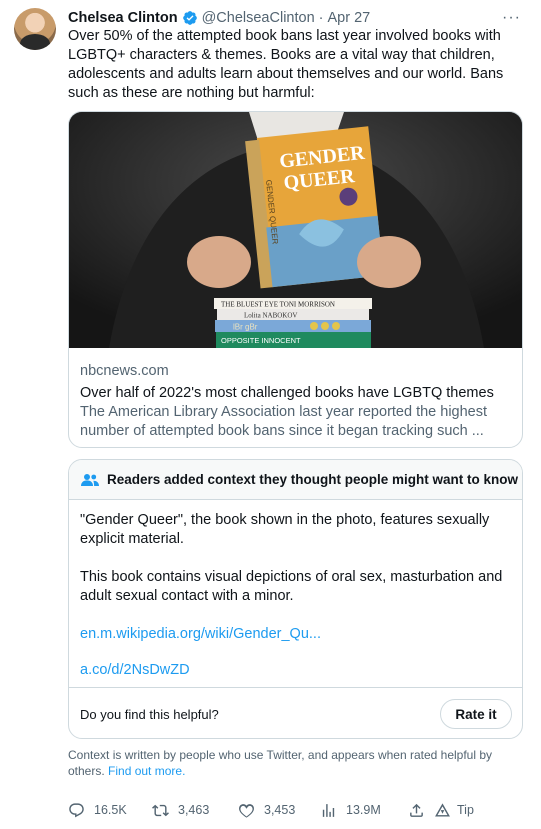 The width and height of the screenshot is (541, 829). What do you see at coordinates (90, 480) in the screenshot?
I see `people-icon` at bounding box center [90, 480].